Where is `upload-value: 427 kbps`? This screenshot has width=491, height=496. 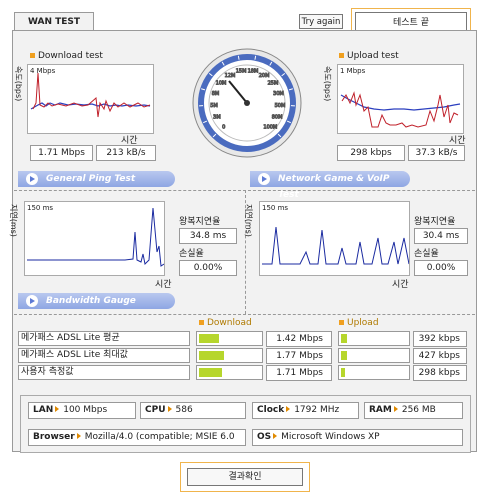 upload-value: 427 kbps is located at coordinates (440, 356).